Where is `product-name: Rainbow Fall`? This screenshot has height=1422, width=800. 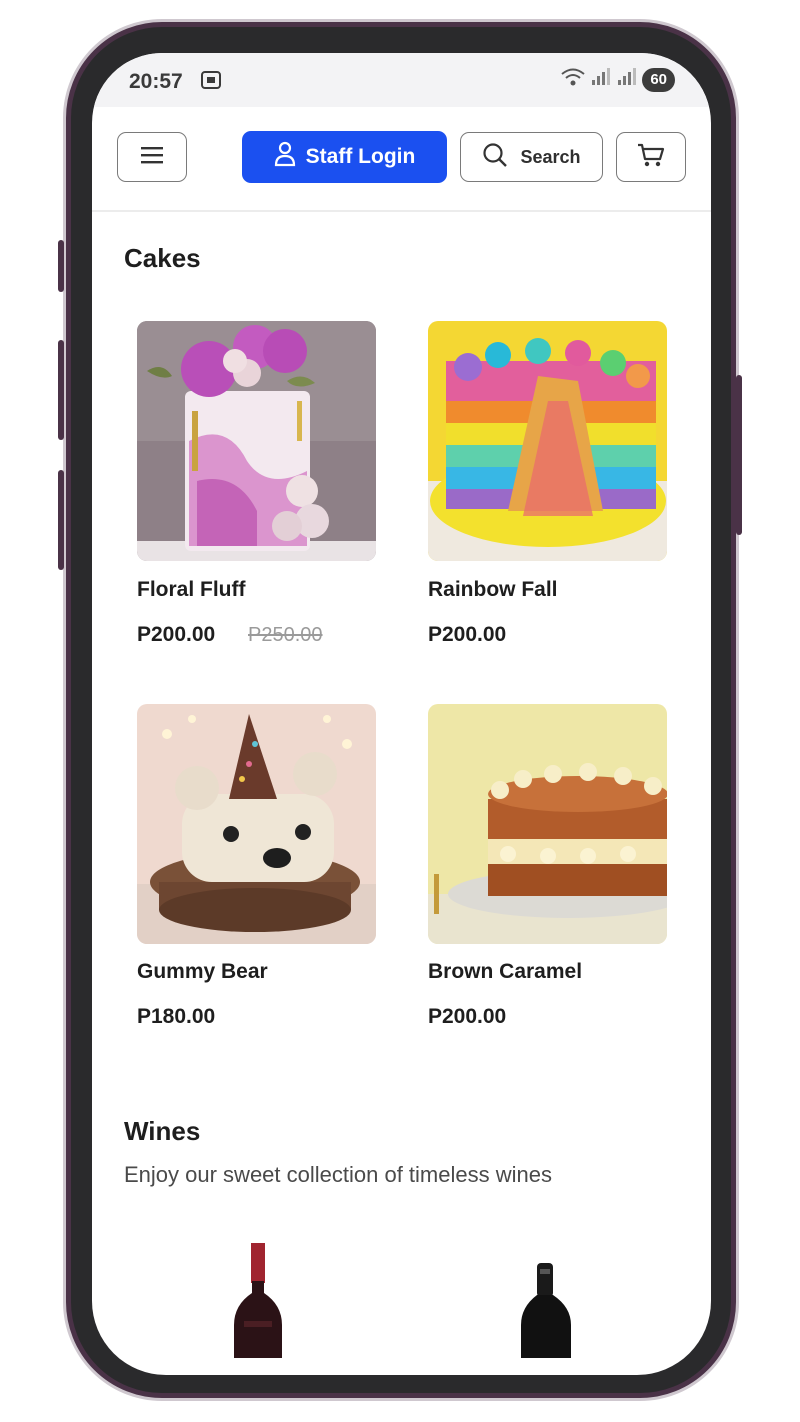
product-name: Rainbow Fall is located at coordinates (493, 590).